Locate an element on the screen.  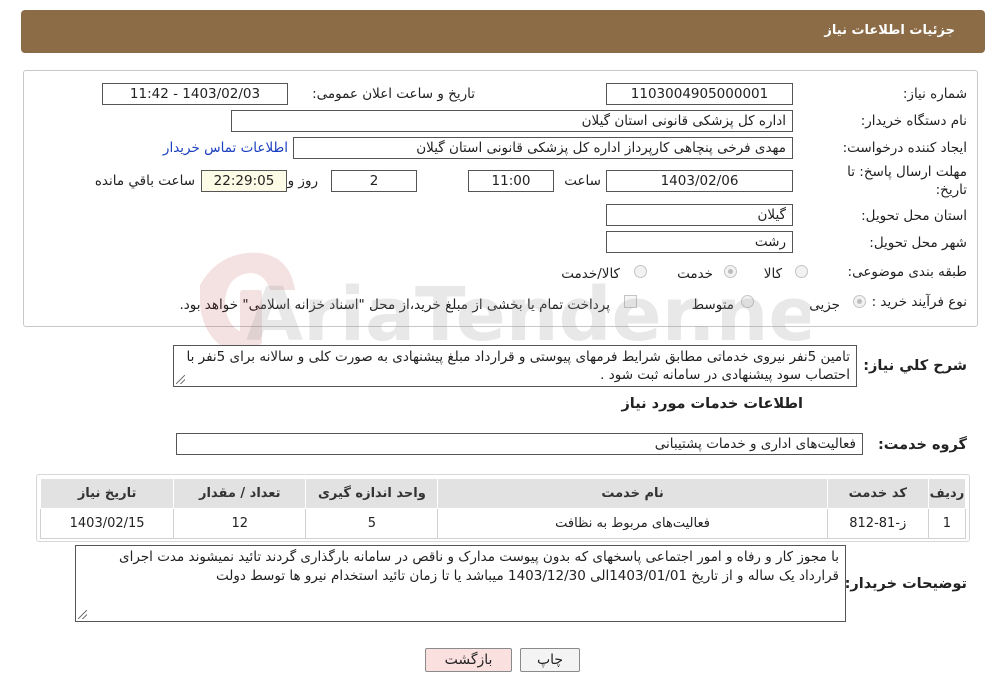
category-option-goods: کالا is located at coordinates (772, 274).